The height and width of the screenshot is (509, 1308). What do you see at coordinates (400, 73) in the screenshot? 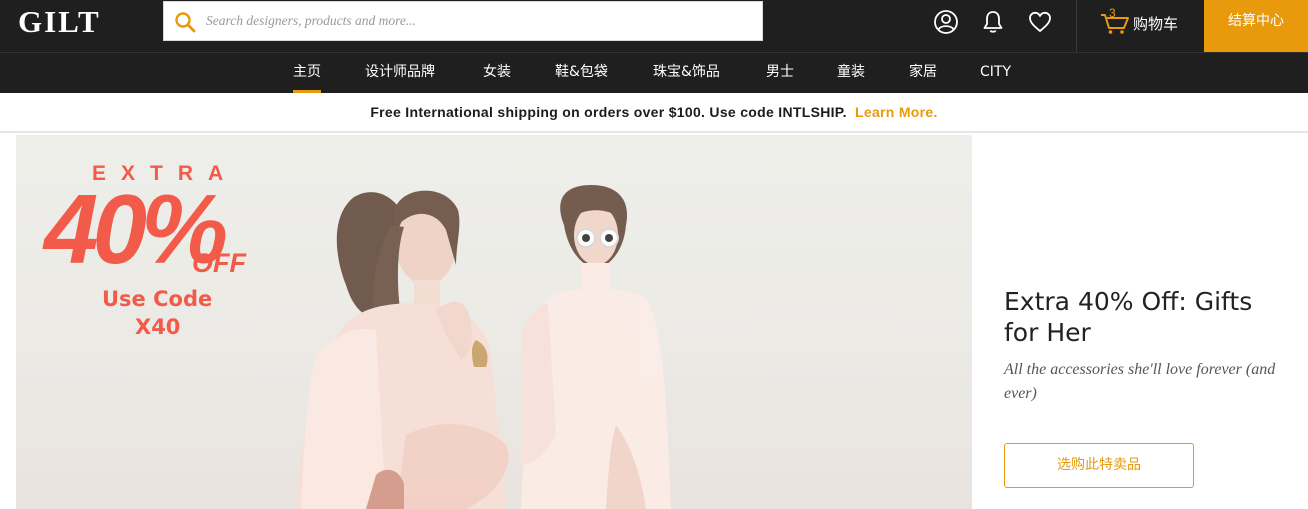
I see `nav-item-designers: 设计师品牌` at bounding box center [400, 73].